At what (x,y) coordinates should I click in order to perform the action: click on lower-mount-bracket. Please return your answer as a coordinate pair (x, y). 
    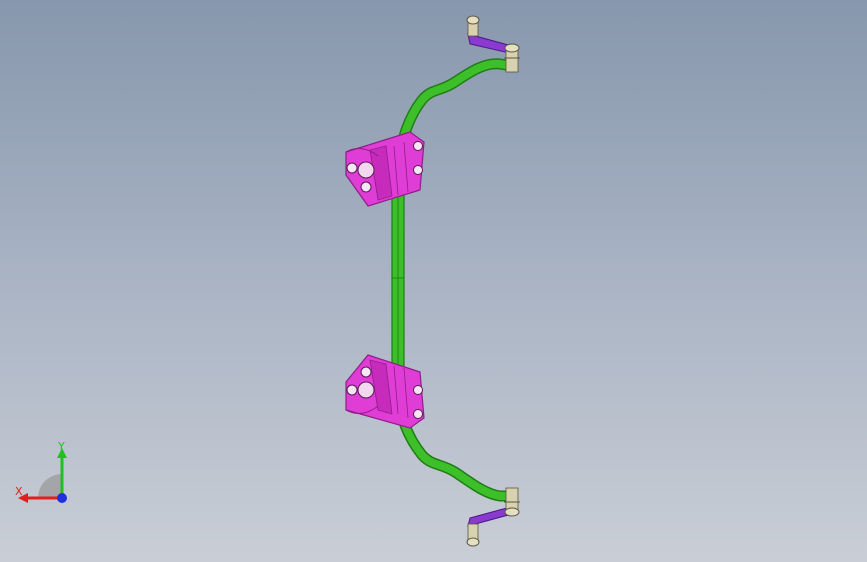
    Looking at the image, I should click on (385, 391).